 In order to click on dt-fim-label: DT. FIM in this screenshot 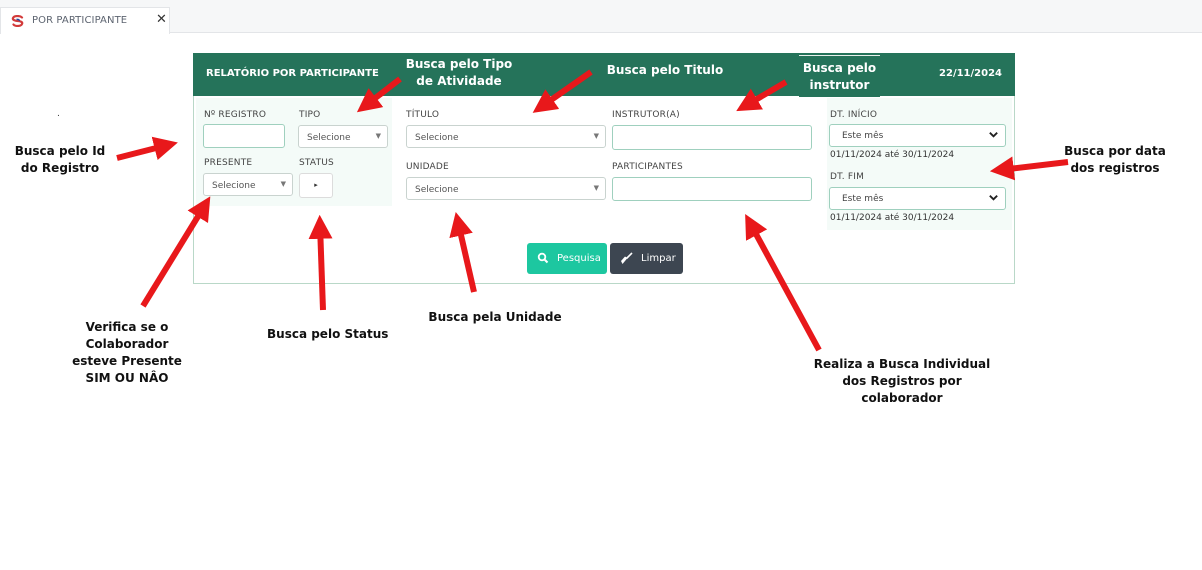, I will do `click(847, 177)`.